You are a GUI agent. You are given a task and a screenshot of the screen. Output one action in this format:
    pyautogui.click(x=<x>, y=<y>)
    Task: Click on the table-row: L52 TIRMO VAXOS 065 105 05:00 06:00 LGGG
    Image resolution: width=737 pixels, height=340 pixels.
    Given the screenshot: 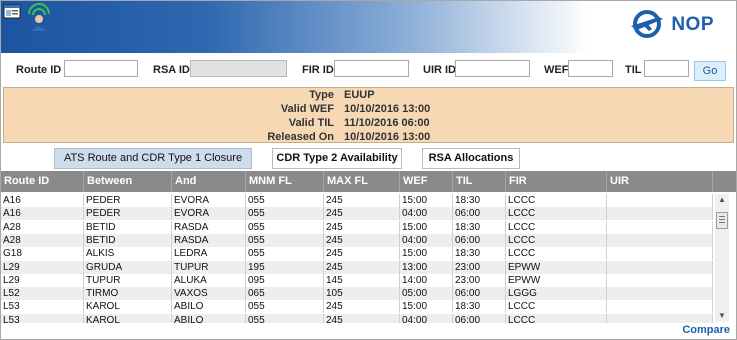 What is the action you would take?
    pyautogui.click(x=357, y=294)
    